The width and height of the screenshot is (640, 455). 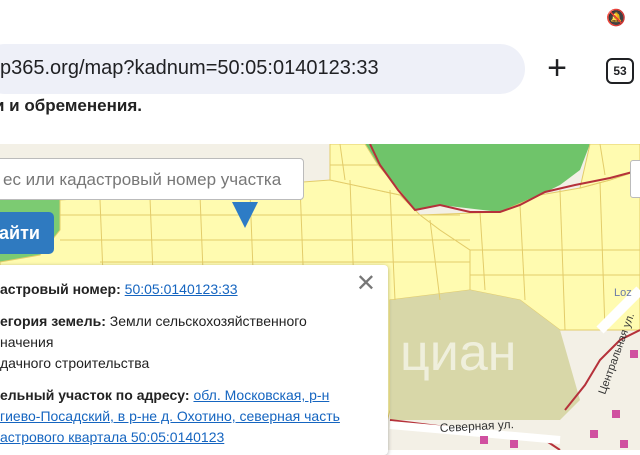 What do you see at coordinates (245, 215) in the screenshot?
I see `location-marker-icon` at bounding box center [245, 215].